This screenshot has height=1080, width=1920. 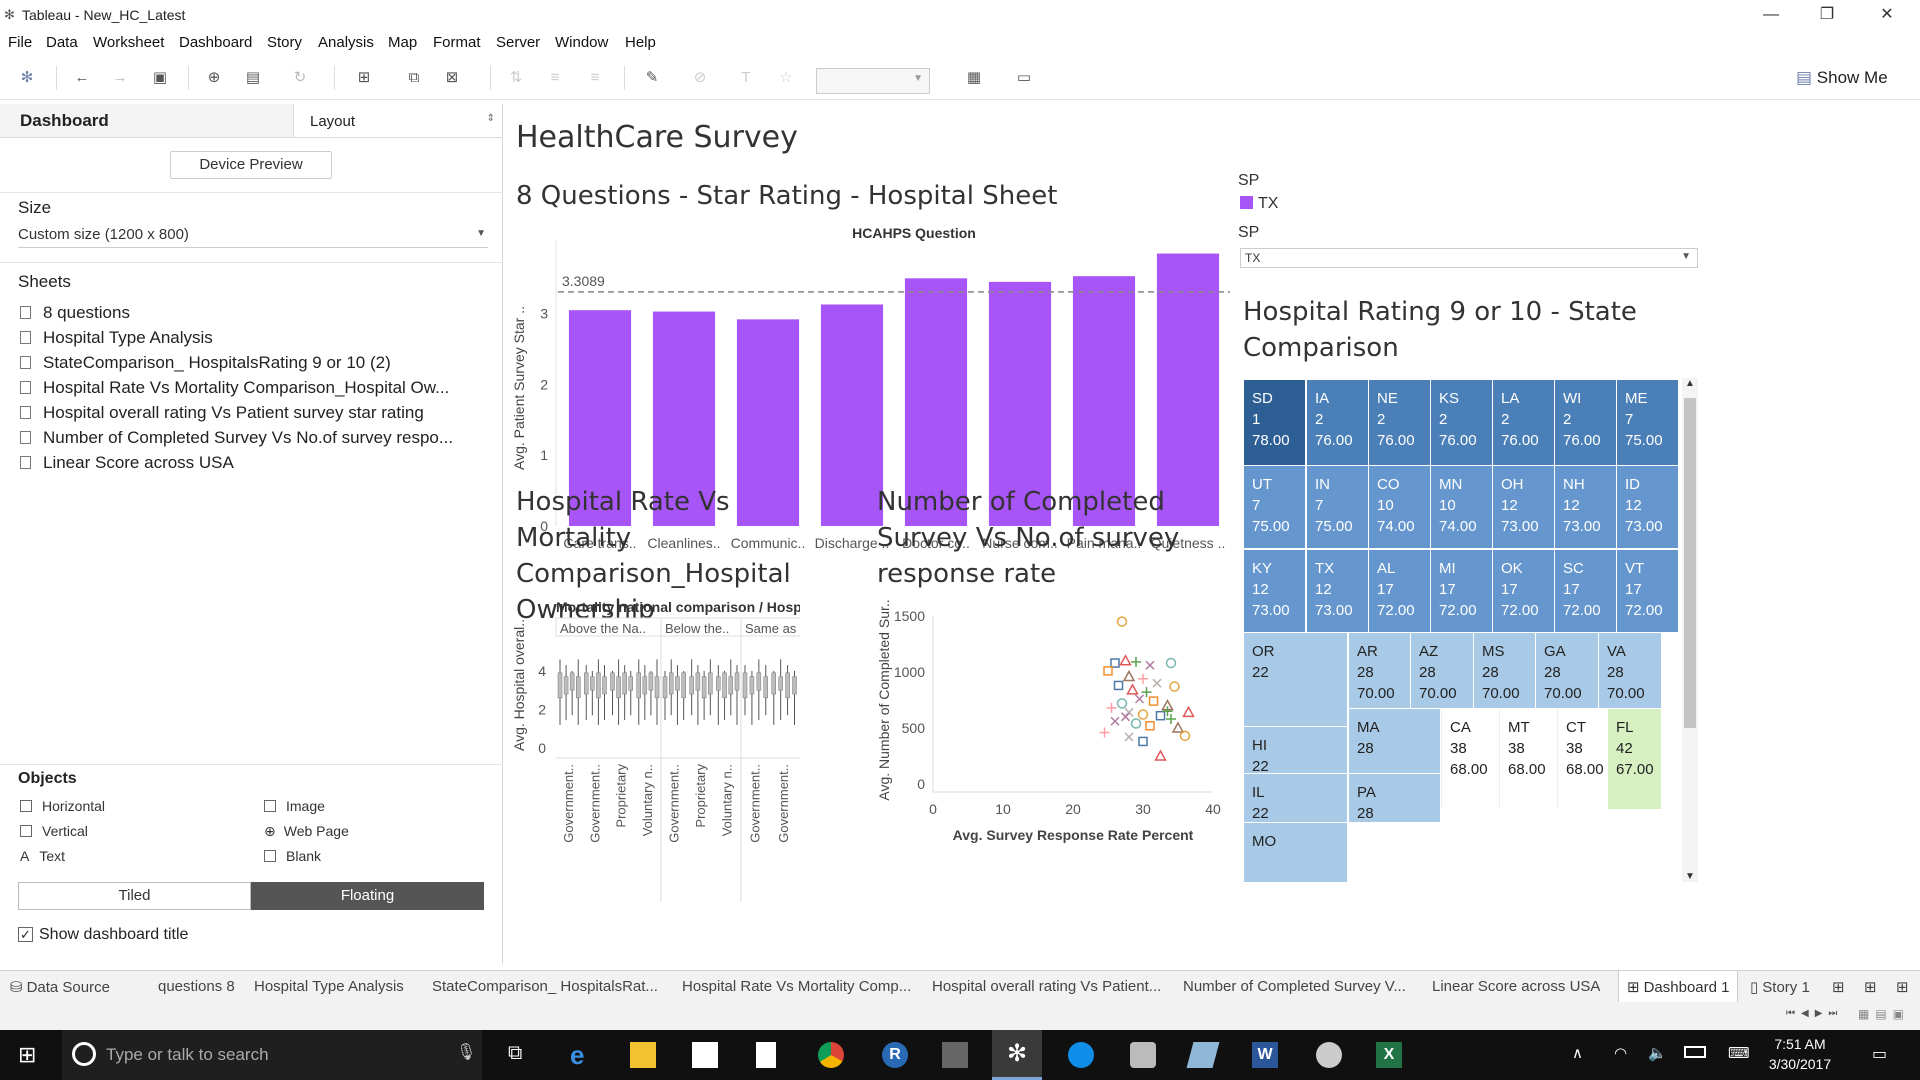 I want to click on treemap-cell: MA 28, so click(x=1394, y=741).